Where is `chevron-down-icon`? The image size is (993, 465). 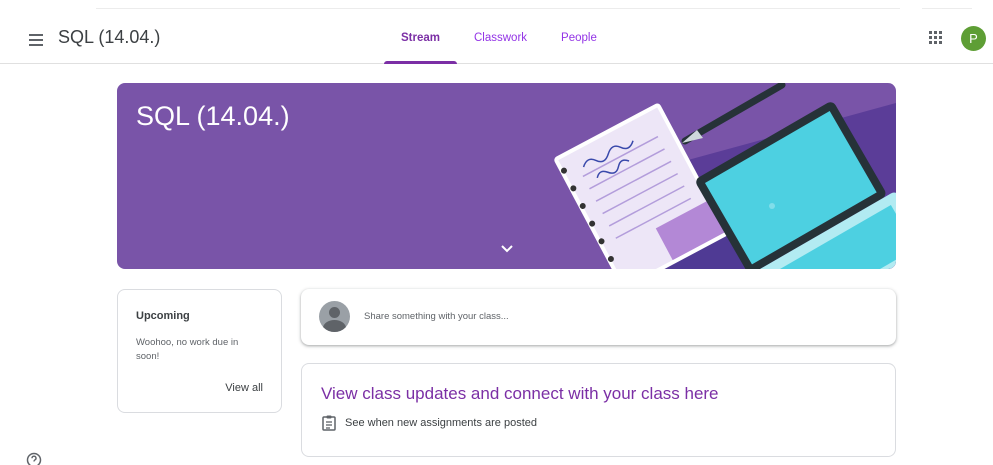
chevron-down-icon is located at coordinates (507, 249).